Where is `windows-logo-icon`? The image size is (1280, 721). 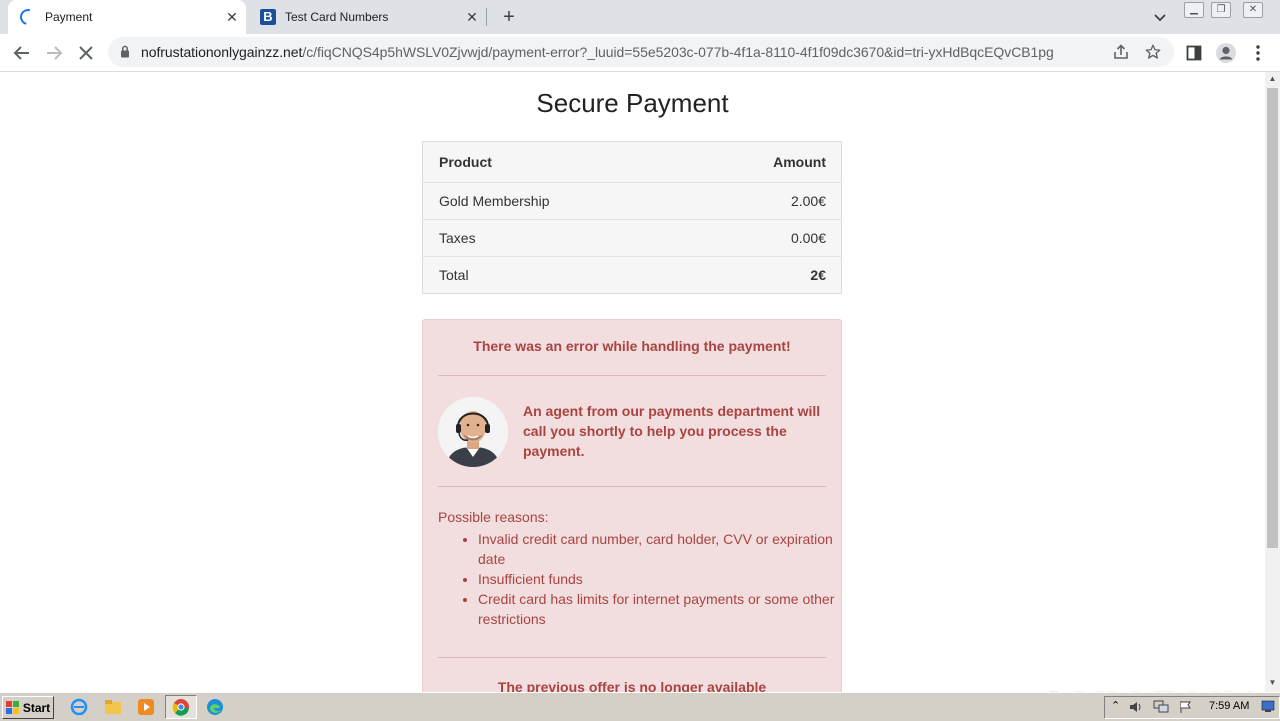 windows-logo-icon is located at coordinates (12, 707).